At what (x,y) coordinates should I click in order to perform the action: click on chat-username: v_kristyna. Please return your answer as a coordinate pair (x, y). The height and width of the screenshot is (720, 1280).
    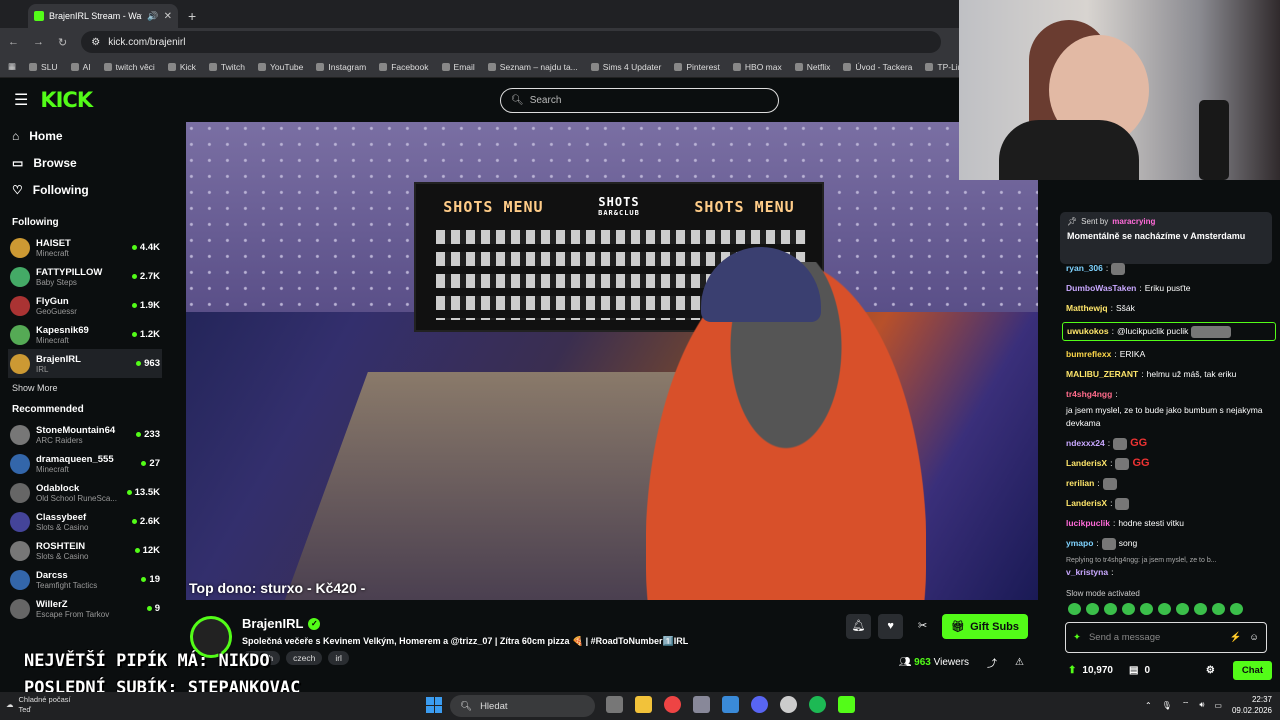
    Looking at the image, I should click on (1087, 572).